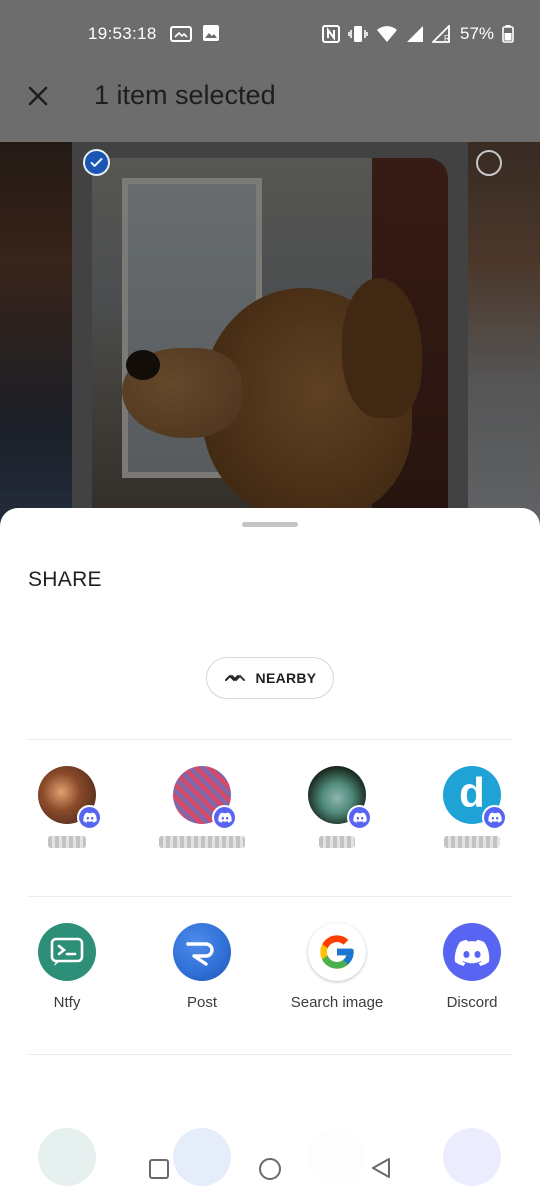 The width and height of the screenshot is (540, 1200). I want to click on signal-roaming-icon: R, so click(441, 34).